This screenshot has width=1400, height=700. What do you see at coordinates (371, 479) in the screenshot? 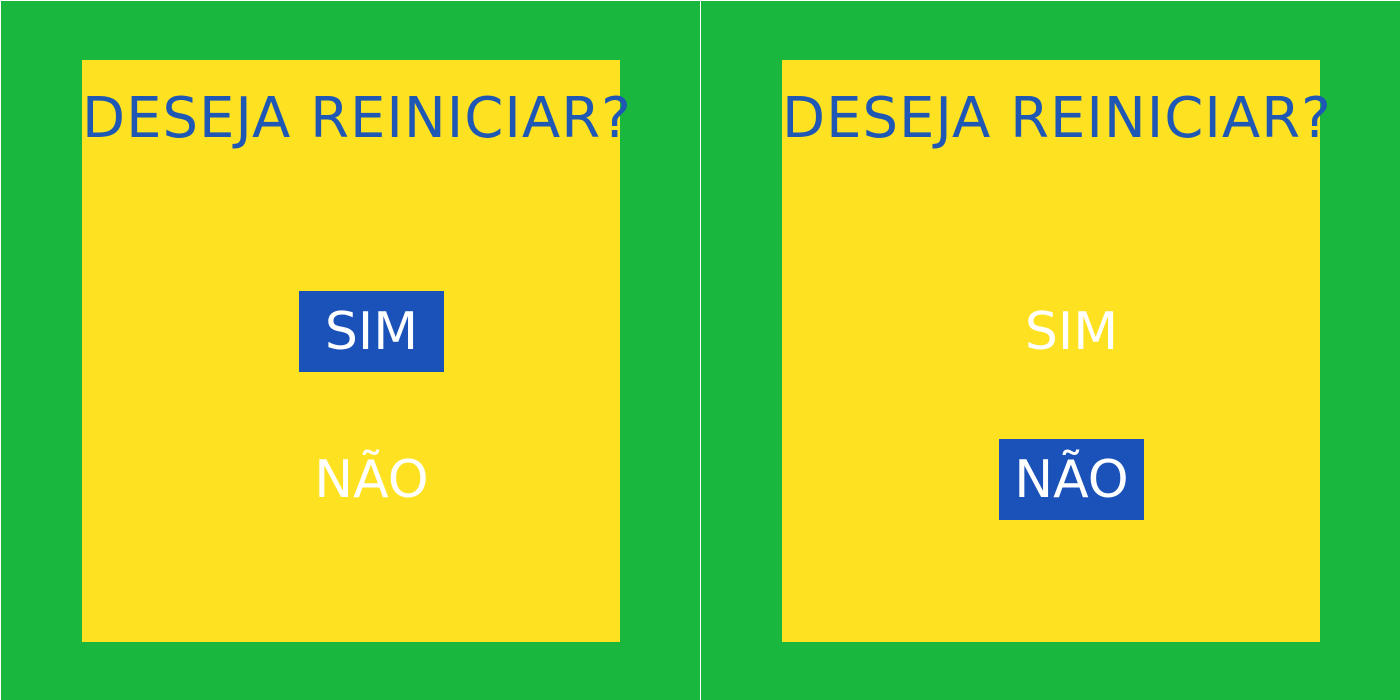
I see `no-option: NÃO` at bounding box center [371, 479].